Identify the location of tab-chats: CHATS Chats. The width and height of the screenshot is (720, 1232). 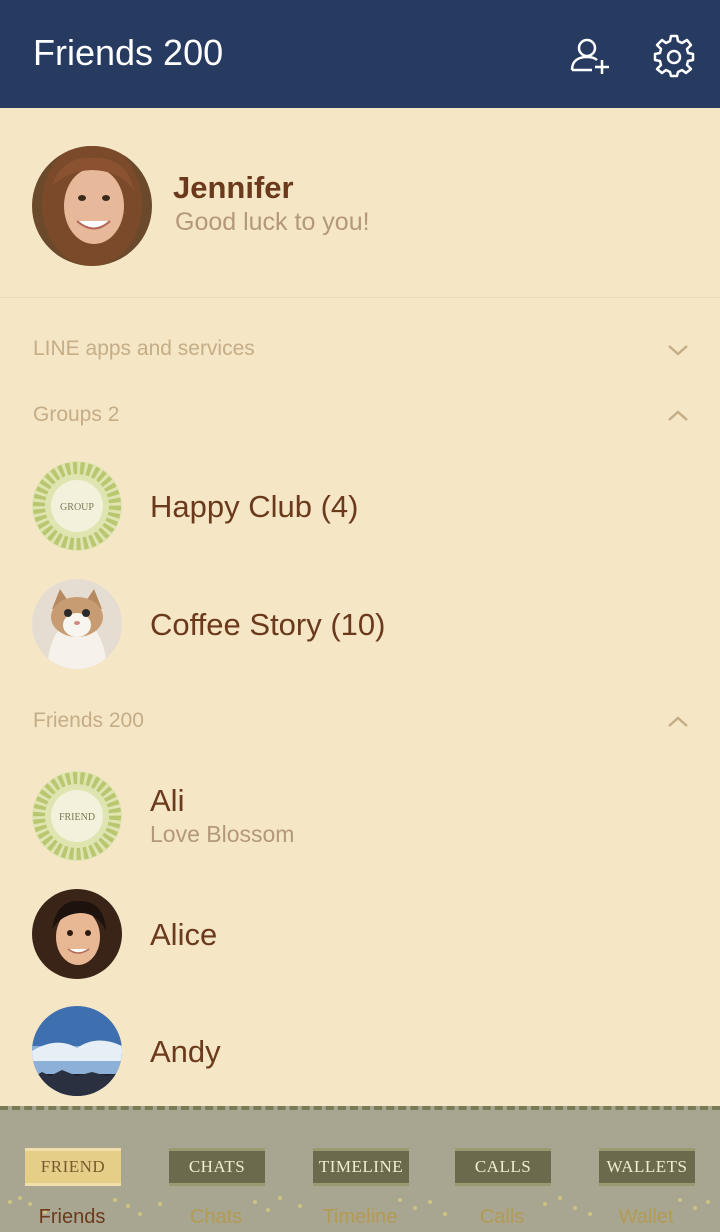
(216, 1171).